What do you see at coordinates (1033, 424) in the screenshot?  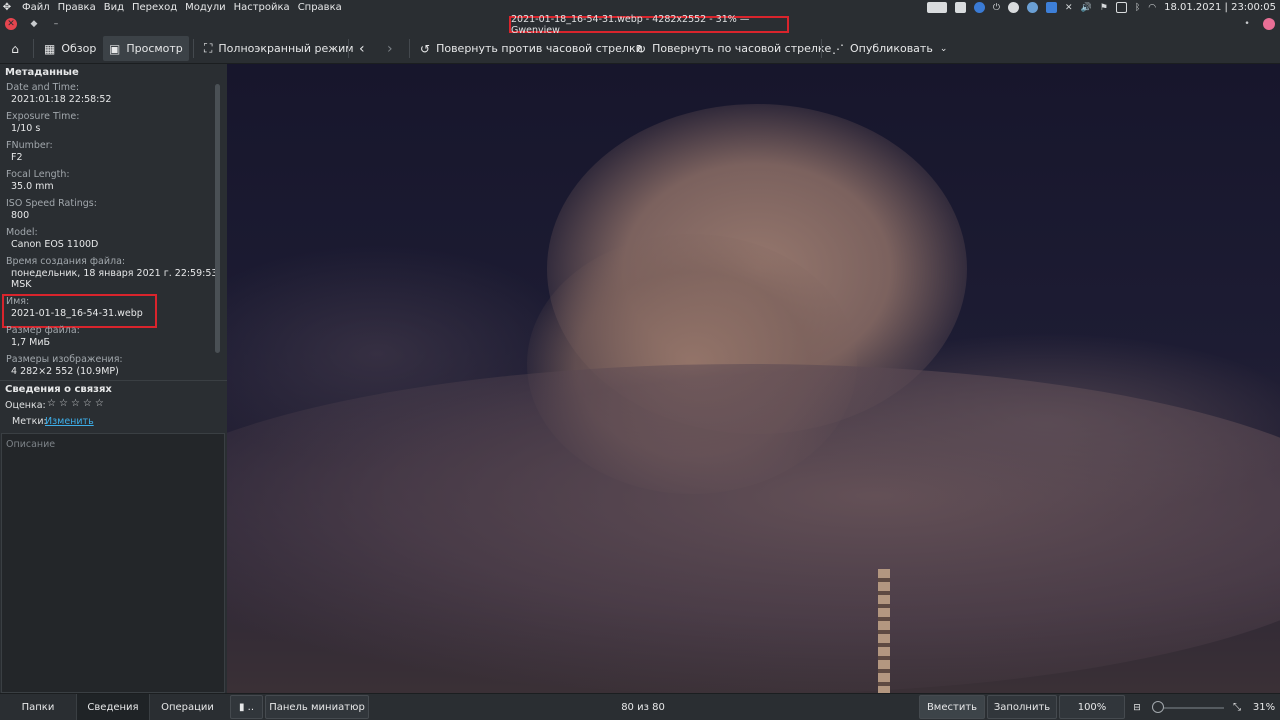 I see `cloud-shape` at bounding box center [1033, 424].